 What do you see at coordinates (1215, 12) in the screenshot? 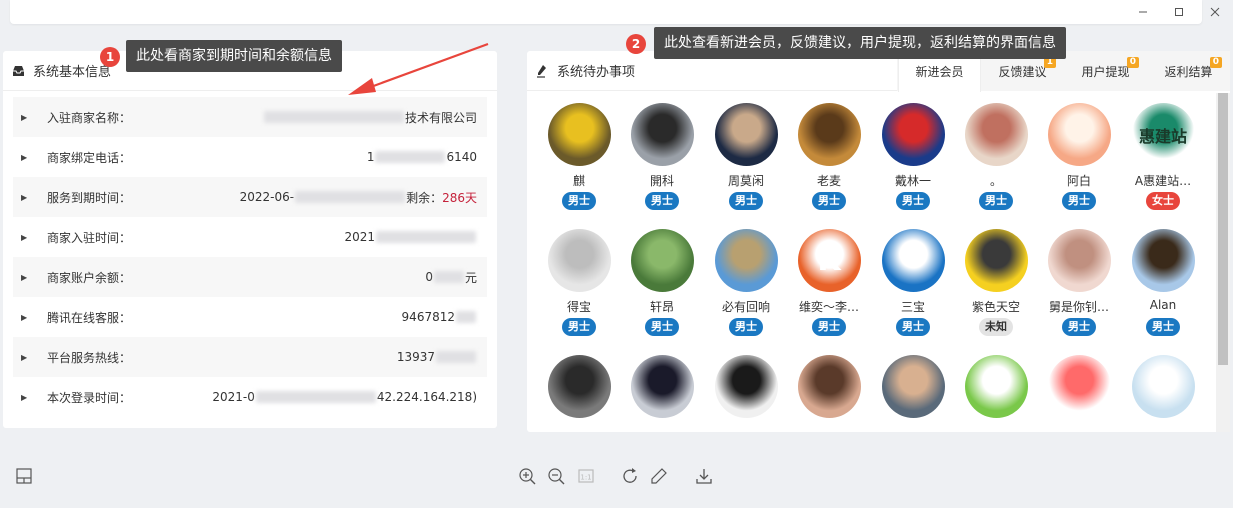
I see `close-button` at bounding box center [1215, 12].